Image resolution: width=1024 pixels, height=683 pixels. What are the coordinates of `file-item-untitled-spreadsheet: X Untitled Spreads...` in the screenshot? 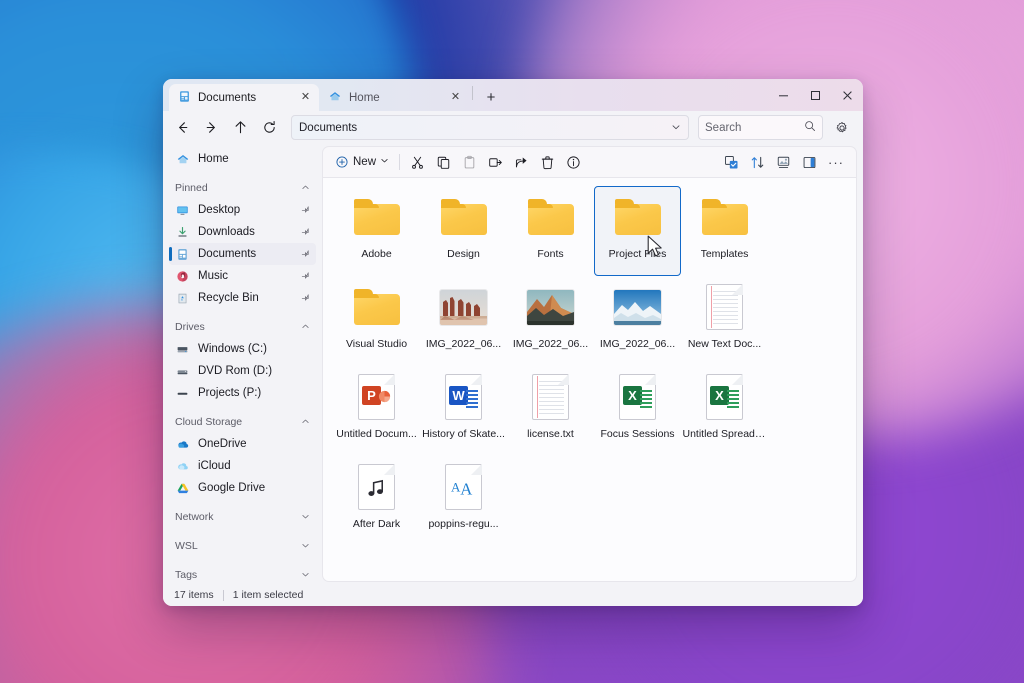 It's located at (724, 411).